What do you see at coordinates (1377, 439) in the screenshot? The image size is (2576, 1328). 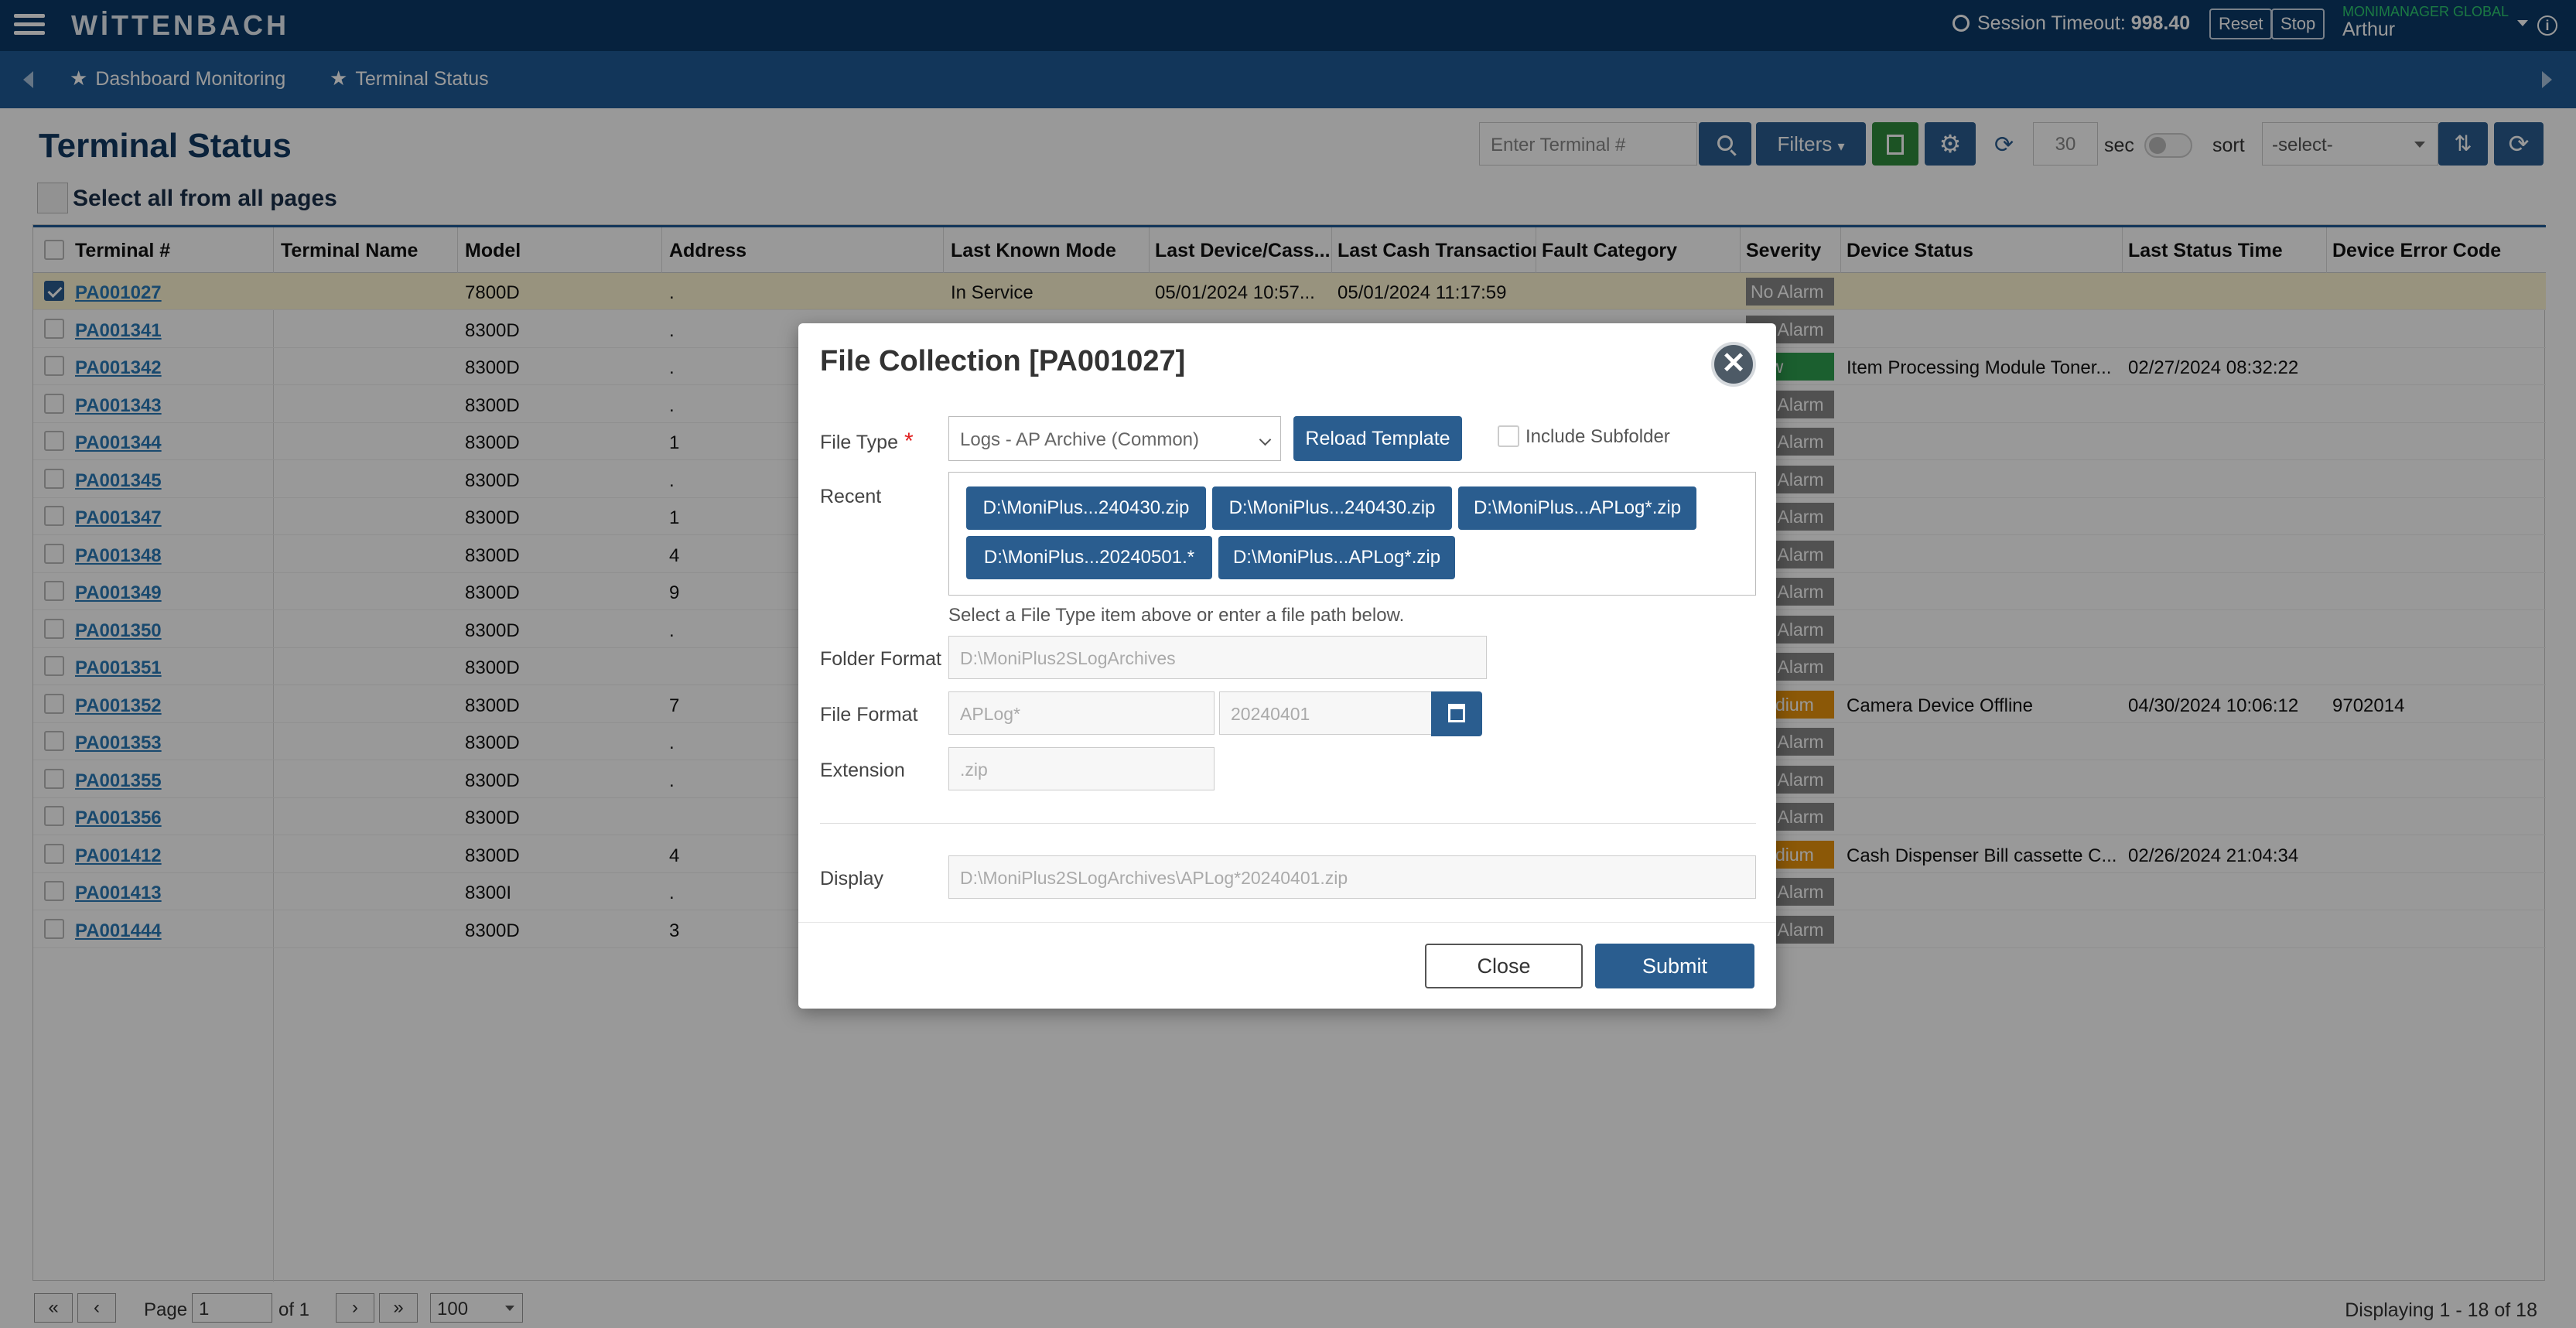 I see `reload-template-button: Reload Template` at bounding box center [1377, 439].